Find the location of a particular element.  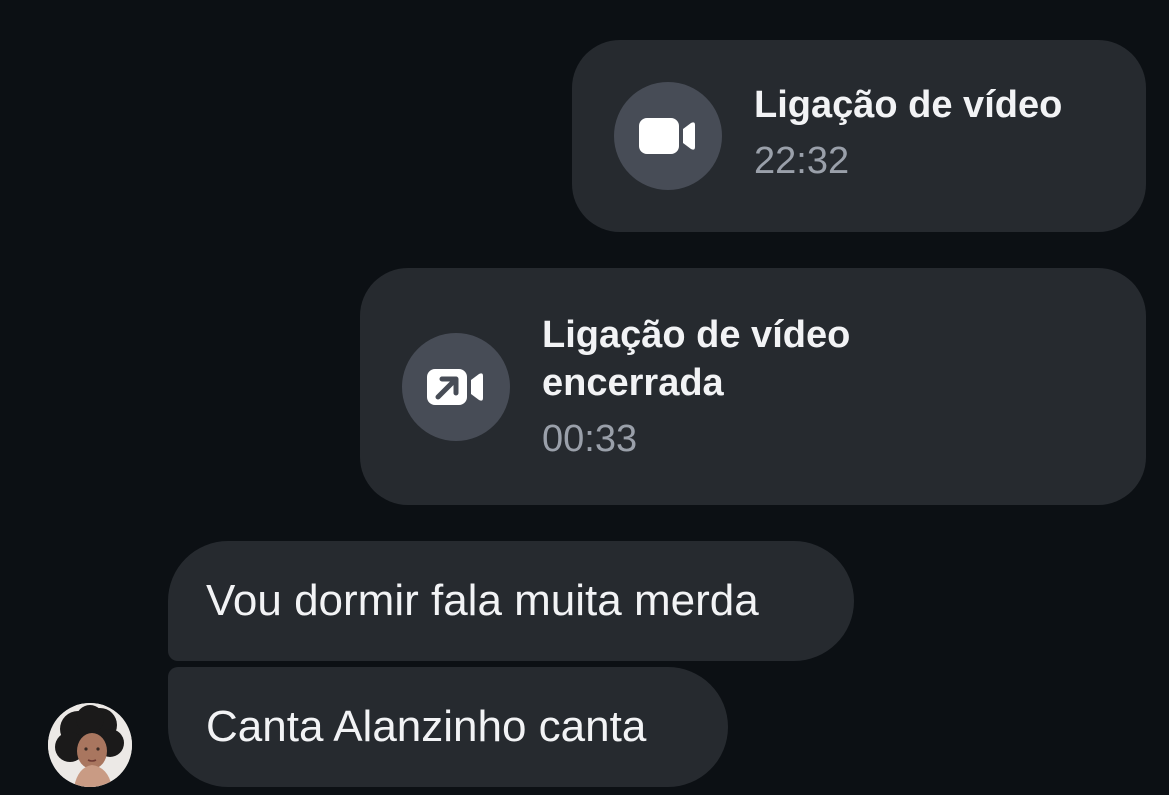

video-call-ended-button is located at coordinates (456, 386).